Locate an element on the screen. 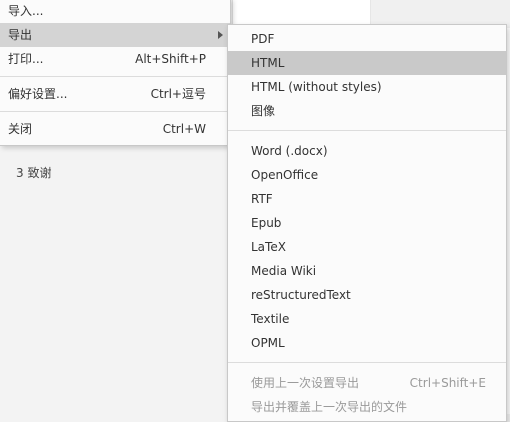 The width and height of the screenshot is (510, 422). menu-item-label: HTML (without styles) is located at coordinates (316, 87).